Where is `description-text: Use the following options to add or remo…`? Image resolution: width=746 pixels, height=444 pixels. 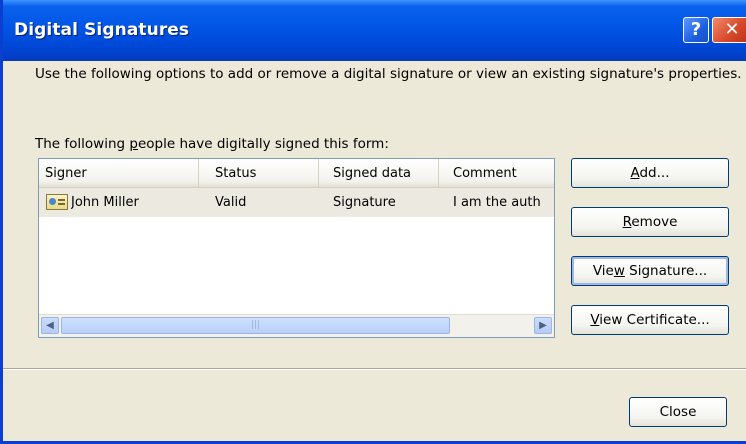 description-text: Use the following options to add or remo… is located at coordinates (388, 74).